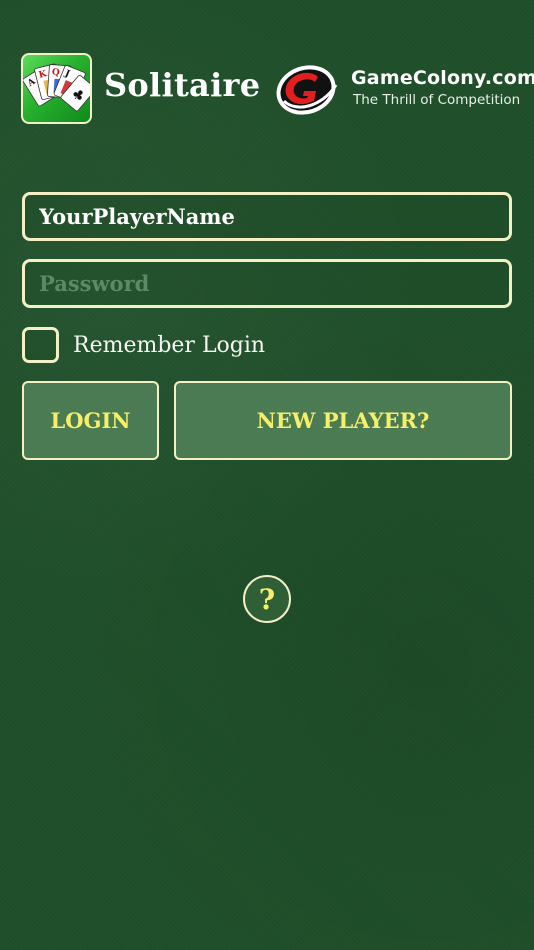 This screenshot has width=534, height=950. I want to click on remember-login-label: Remember Login, so click(169, 345).